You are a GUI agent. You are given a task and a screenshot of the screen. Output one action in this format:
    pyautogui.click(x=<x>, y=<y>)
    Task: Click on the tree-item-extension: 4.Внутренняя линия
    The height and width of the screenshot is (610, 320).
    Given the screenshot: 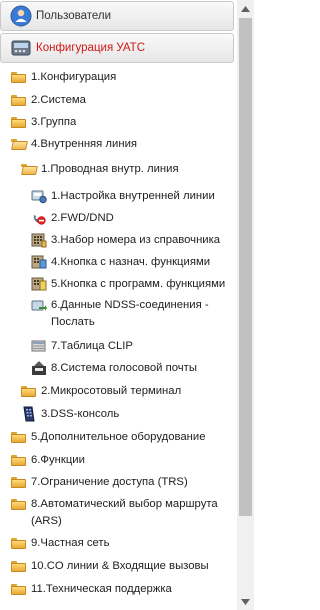 What is the action you would take?
    pyautogui.click(x=74, y=144)
    